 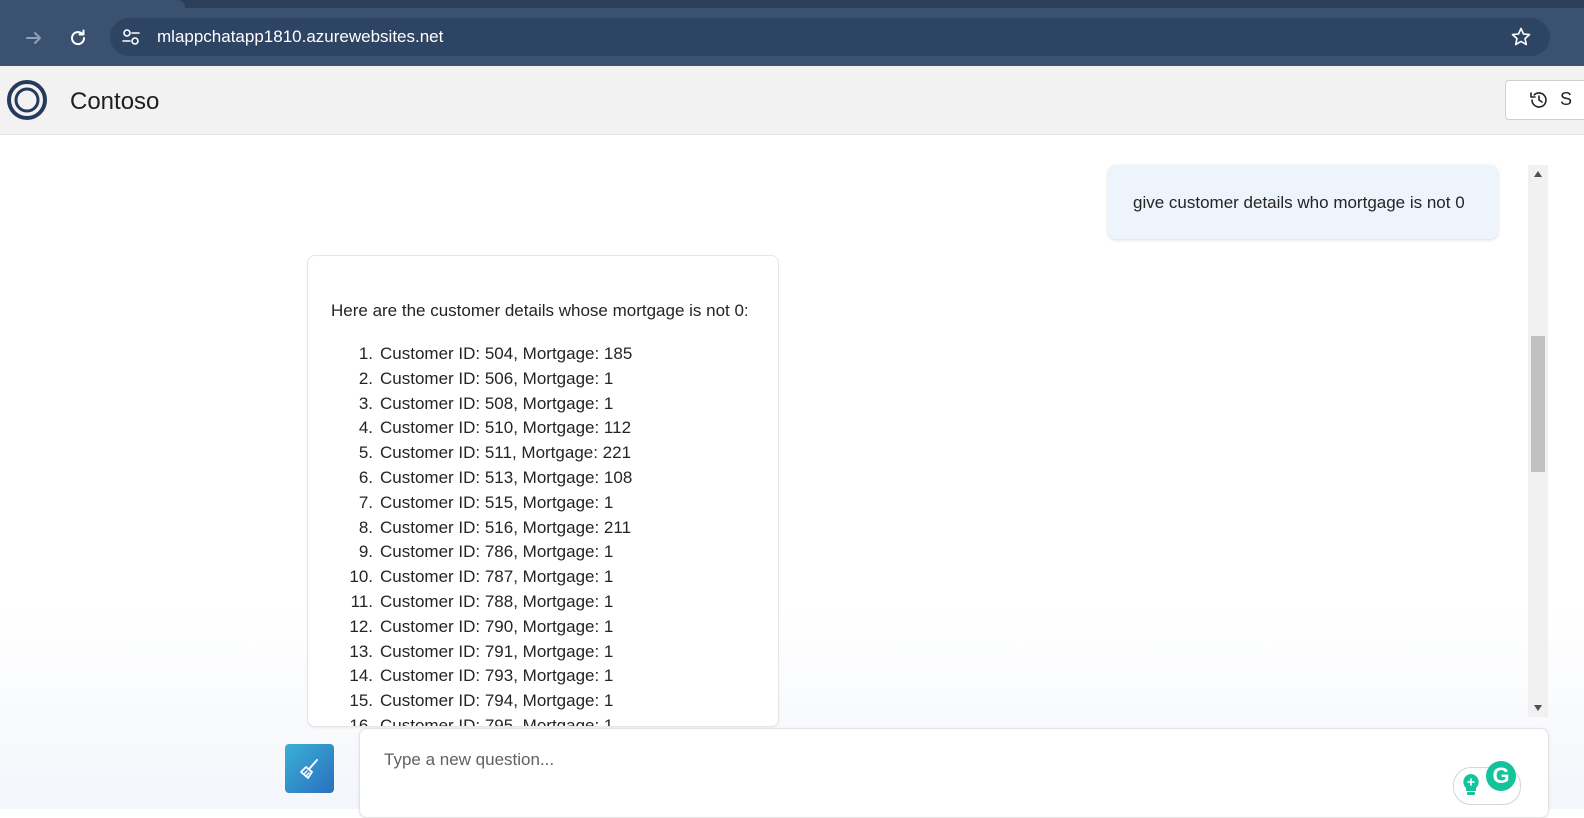 I want to click on list-item: 7. Customer ID: 515, Mortgage: 1, so click(x=481, y=503).